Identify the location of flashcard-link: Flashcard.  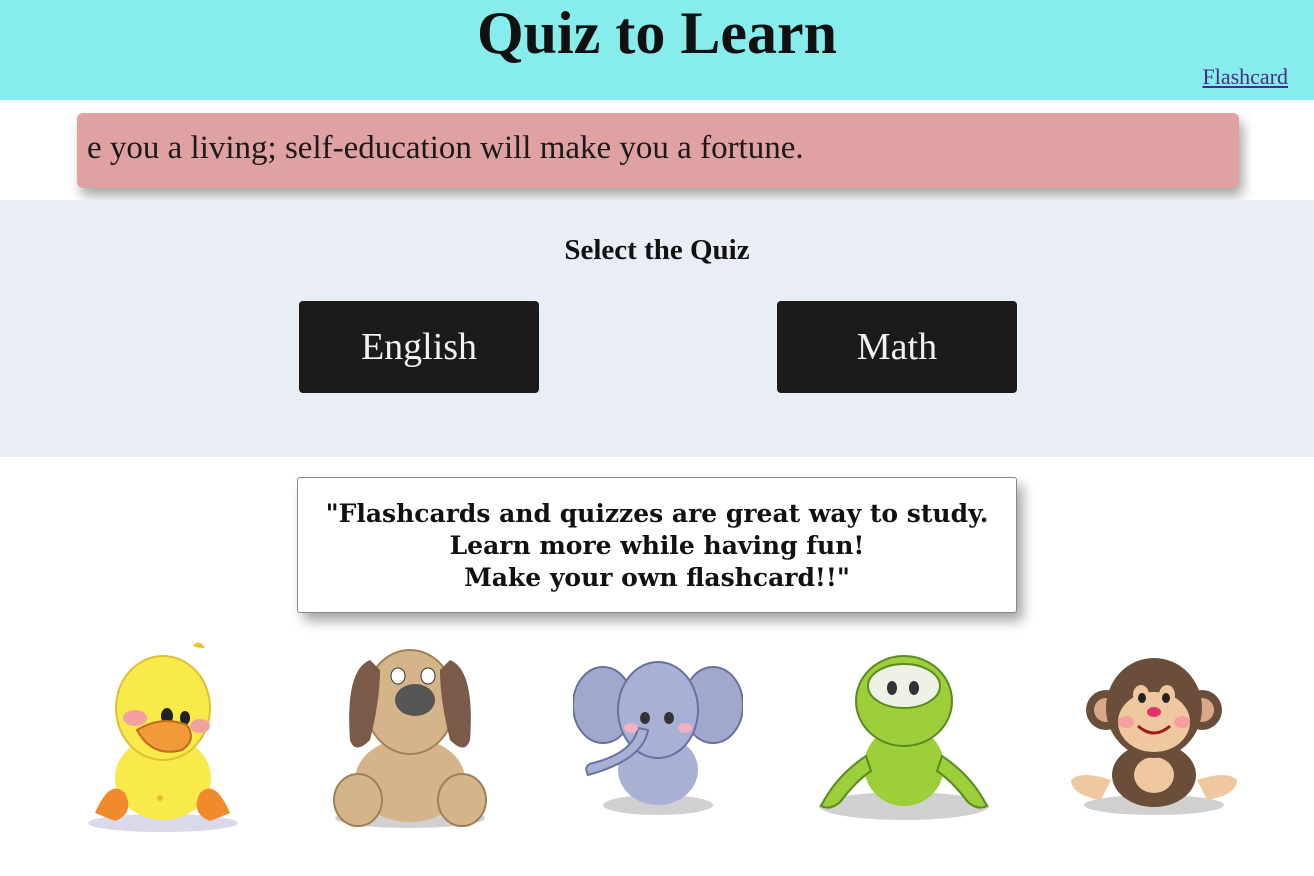
(1245, 77).